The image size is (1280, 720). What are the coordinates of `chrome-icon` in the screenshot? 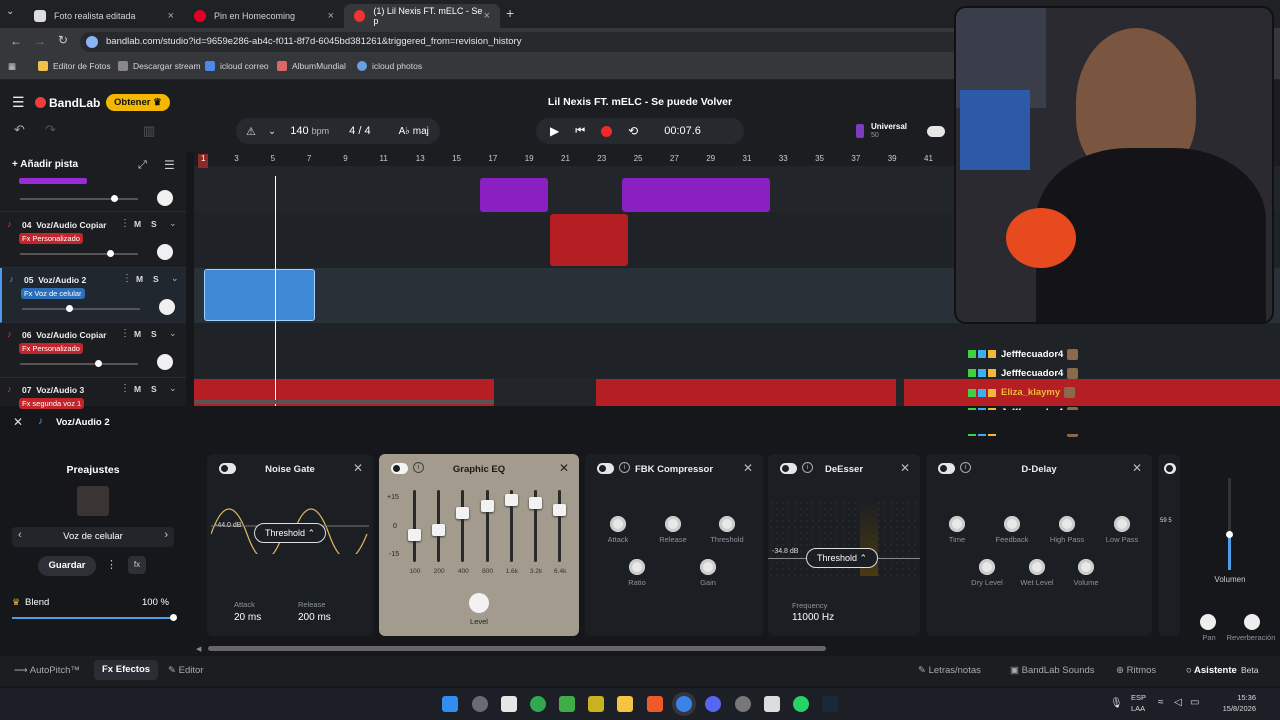 It's located at (684, 704).